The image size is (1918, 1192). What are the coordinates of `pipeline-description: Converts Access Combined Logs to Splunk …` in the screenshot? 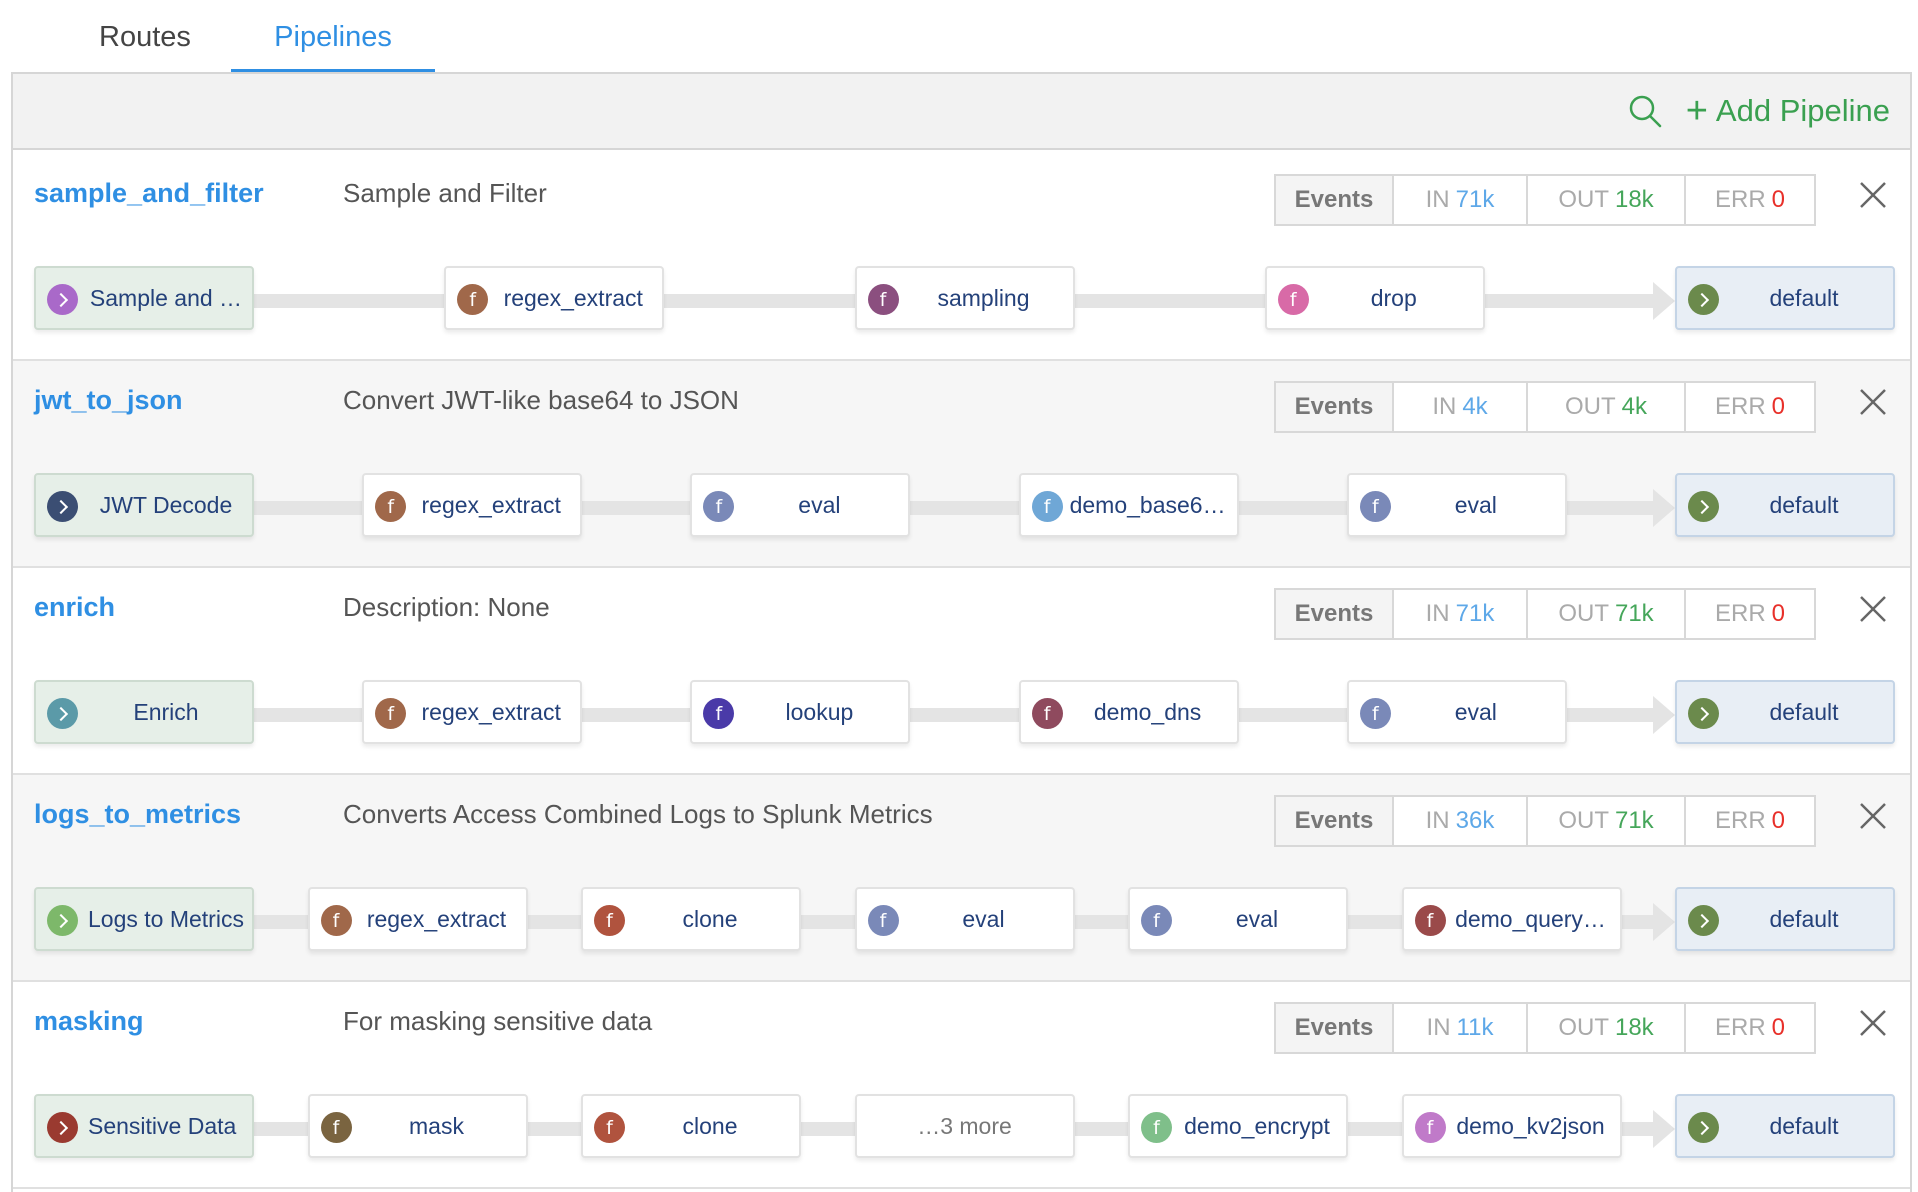 It's located at (638, 814).